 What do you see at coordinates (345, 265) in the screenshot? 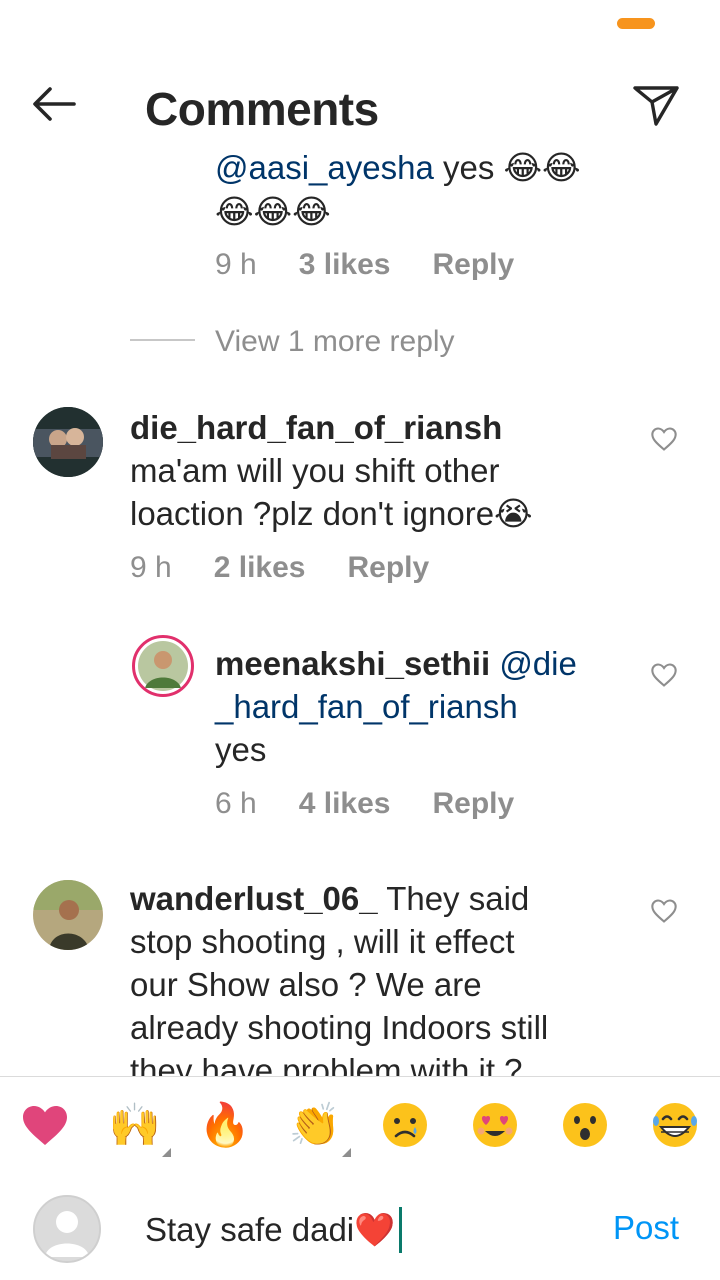
I see `likes-count: 3 likes` at bounding box center [345, 265].